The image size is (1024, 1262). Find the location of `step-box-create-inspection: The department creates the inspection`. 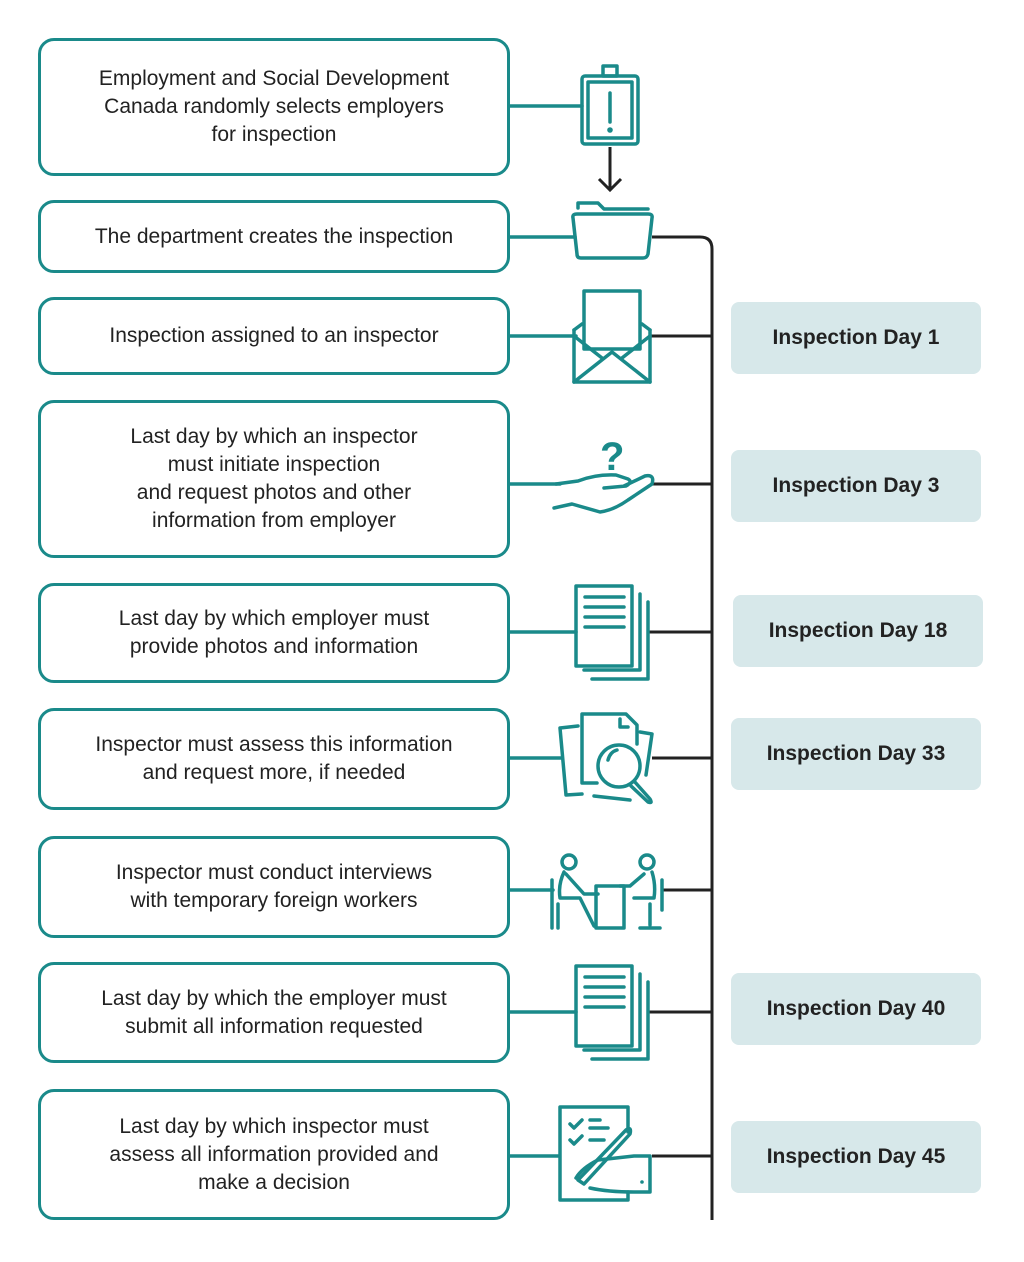

step-box-create-inspection: The department creates the inspection is located at coordinates (274, 236).